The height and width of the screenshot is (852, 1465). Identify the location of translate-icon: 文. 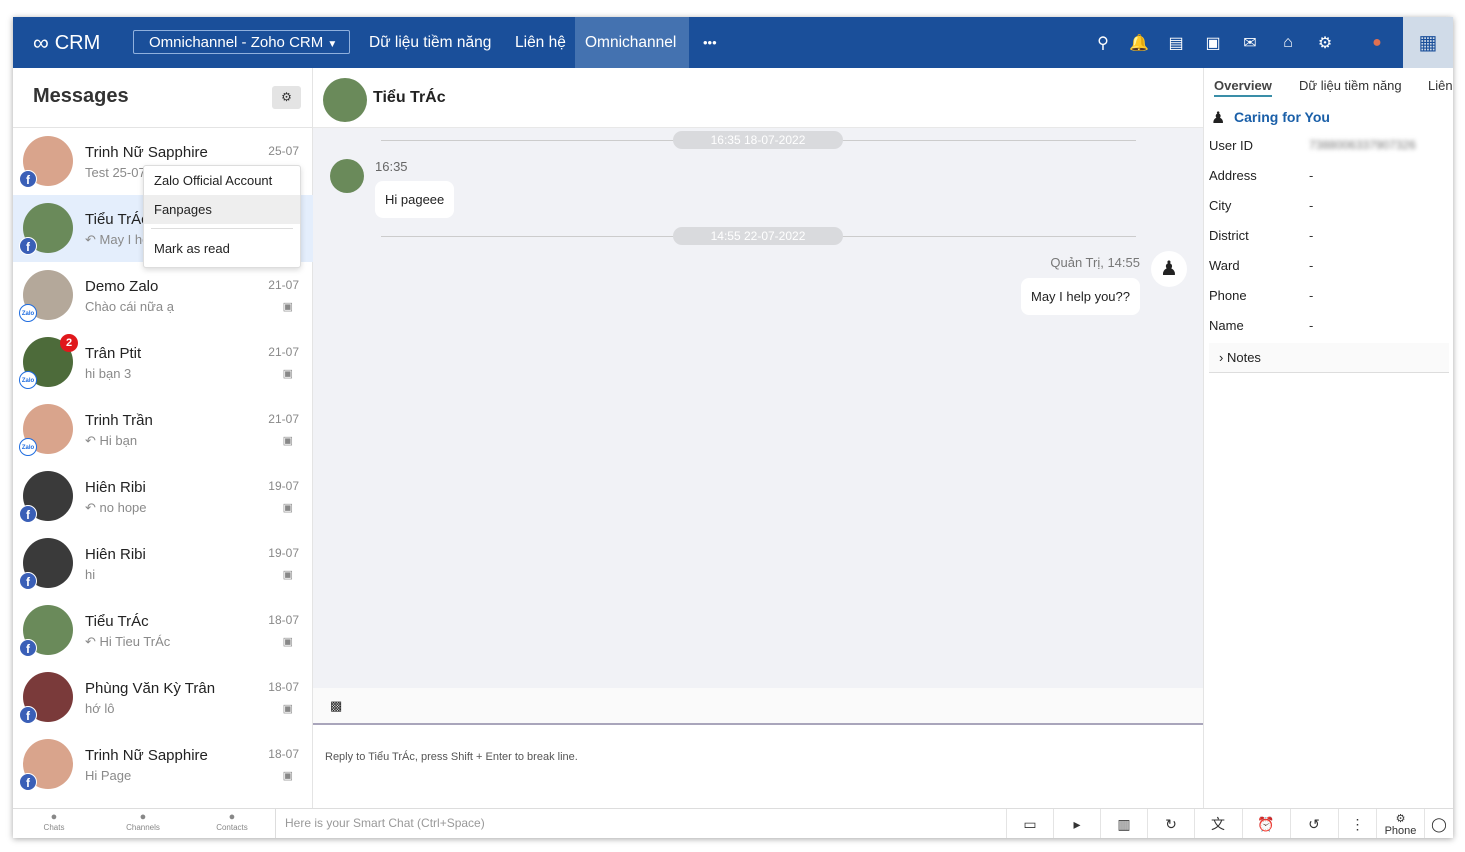
(1217, 823).